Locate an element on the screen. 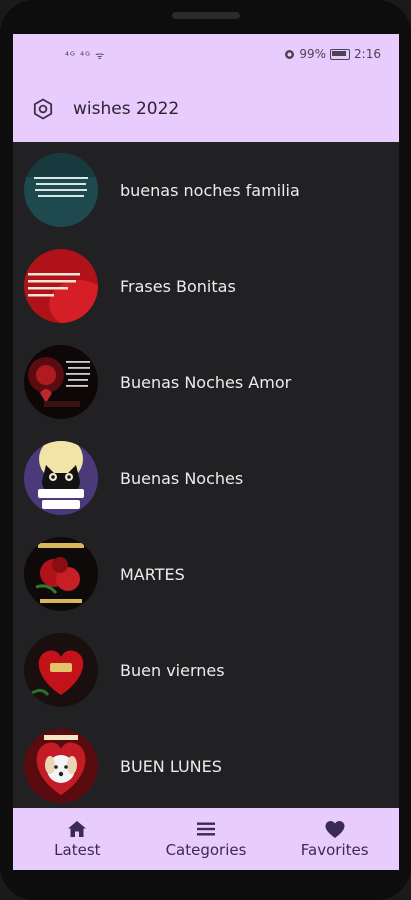 This screenshot has height=900, width=411. menu-icon is located at coordinates (206, 829).